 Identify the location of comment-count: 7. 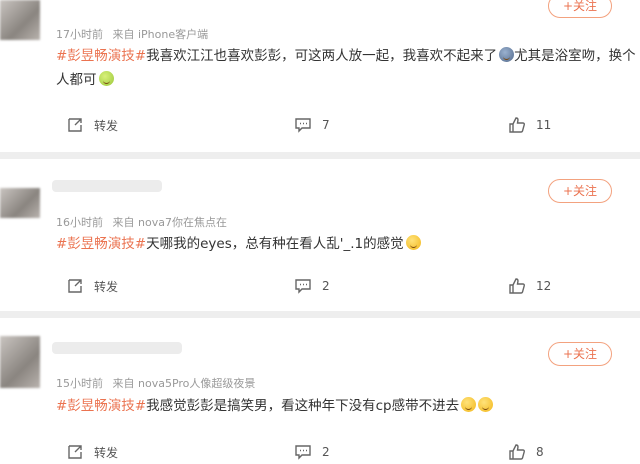
(326, 125).